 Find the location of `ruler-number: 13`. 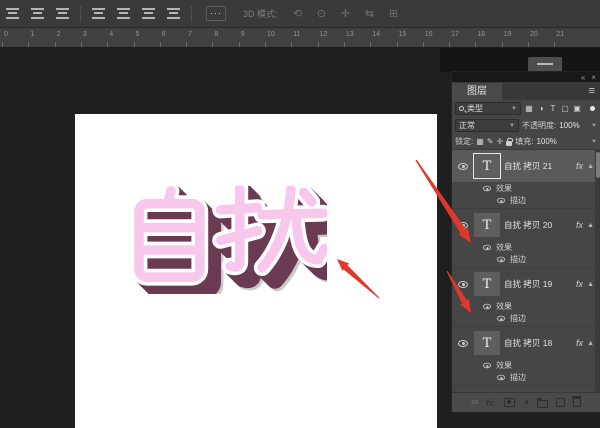

ruler-number: 13 is located at coordinates (349, 34).